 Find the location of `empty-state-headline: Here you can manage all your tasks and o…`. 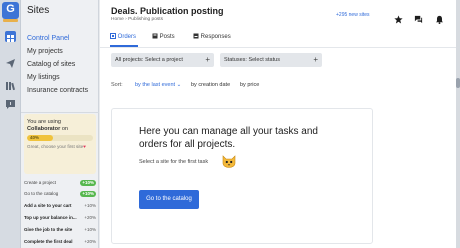

empty-state-headline: Here you can manage all your tasks and o… is located at coordinates (228, 138).